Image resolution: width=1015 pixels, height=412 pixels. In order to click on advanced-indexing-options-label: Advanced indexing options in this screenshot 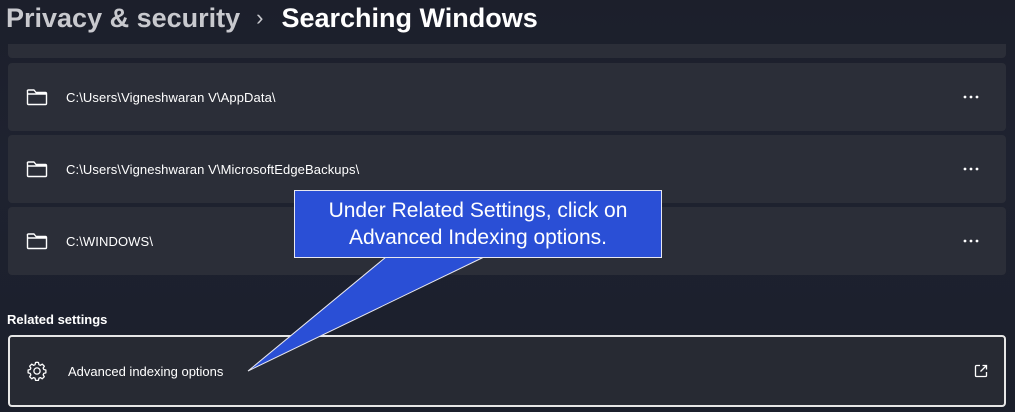, I will do `click(146, 371)`.